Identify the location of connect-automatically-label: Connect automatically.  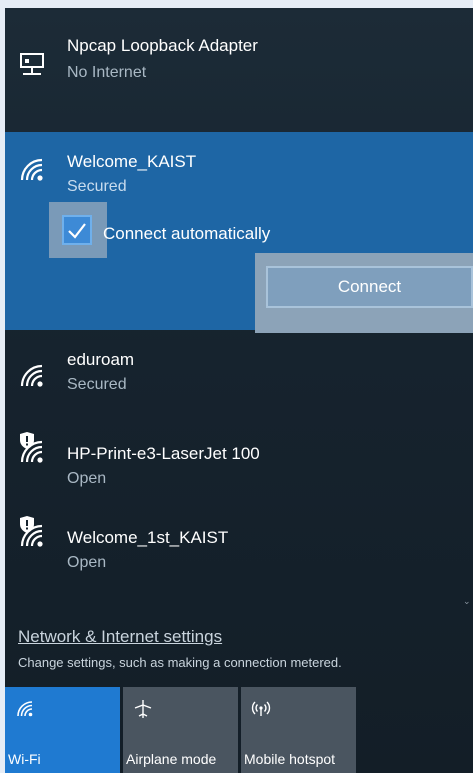
(187, 233).